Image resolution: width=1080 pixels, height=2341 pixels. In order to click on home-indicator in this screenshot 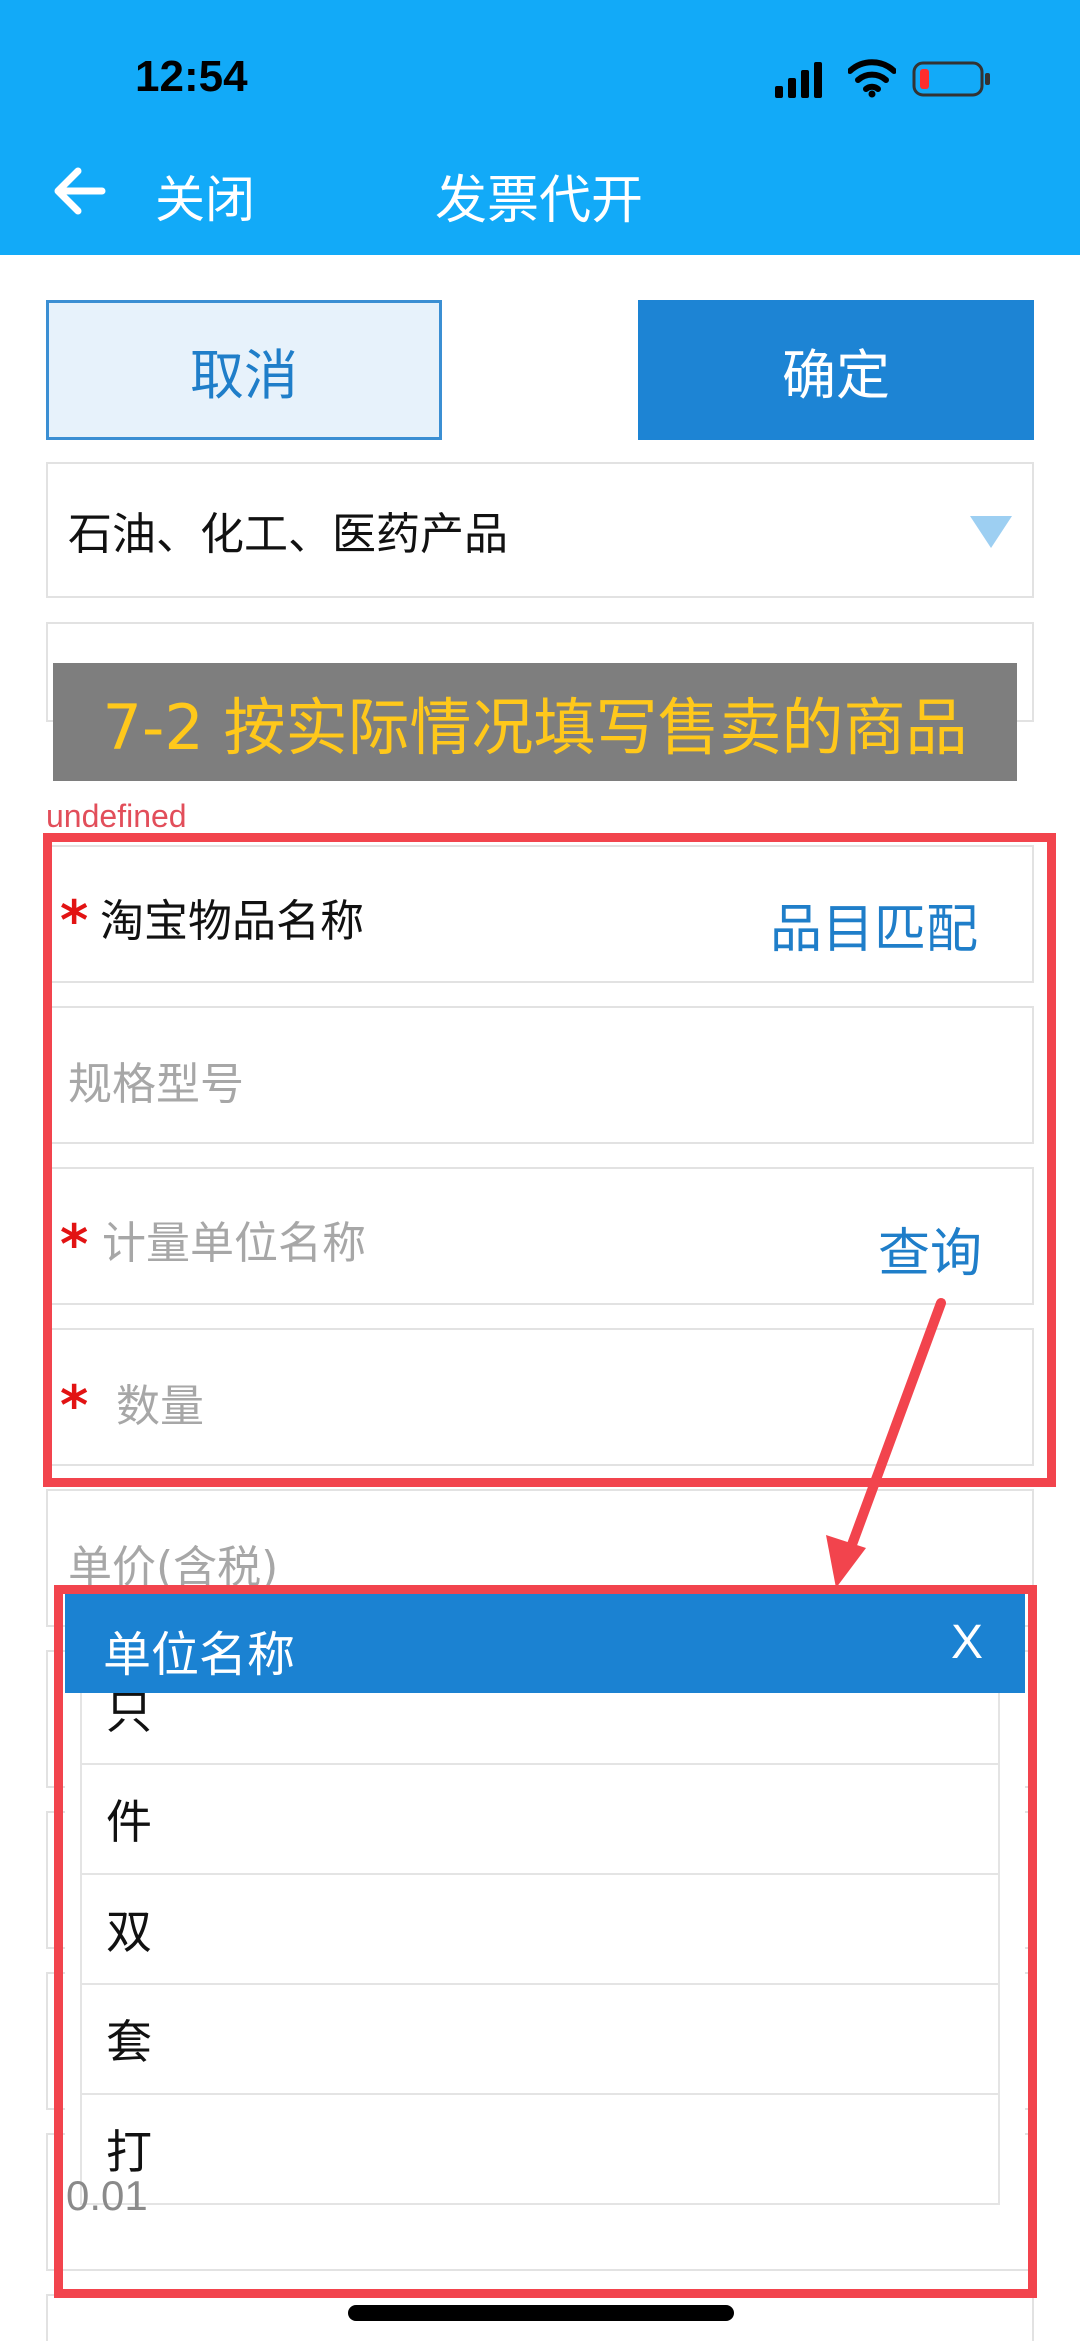, I will do `click(541, 2313)`.